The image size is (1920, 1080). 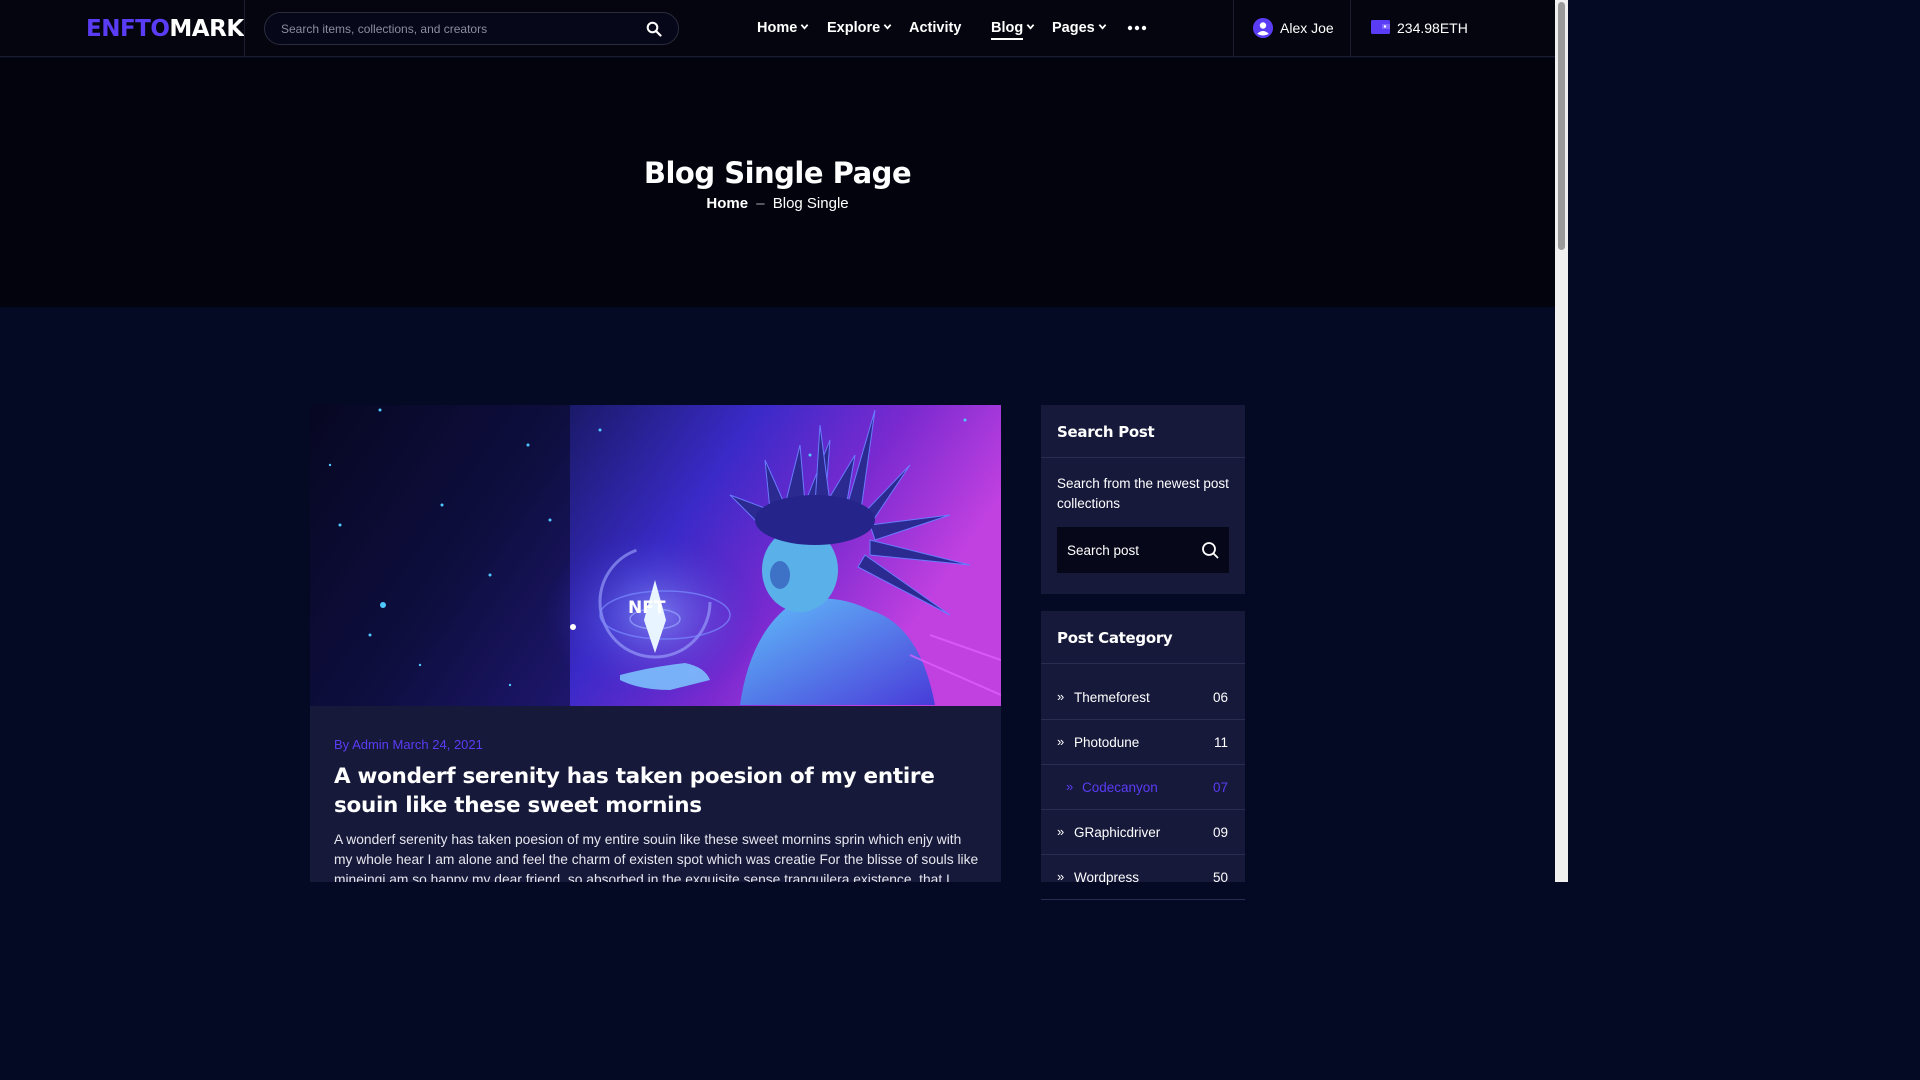 I want to click on nav-activity-label: Activity, so click(x=935, y=28).